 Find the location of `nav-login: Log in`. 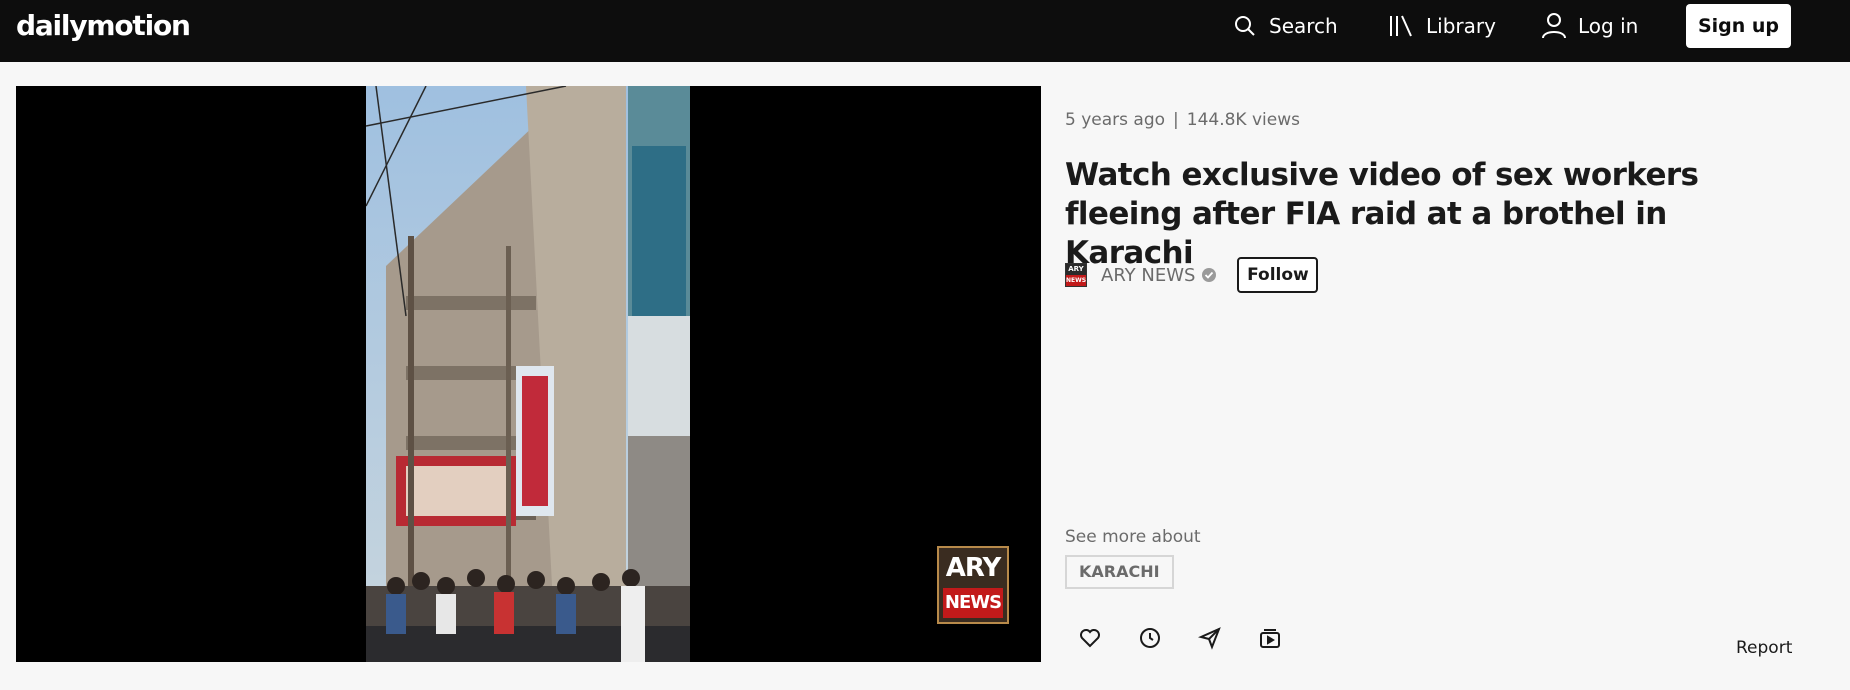

nav-login: Log in is located at coordinates (1590, 26).